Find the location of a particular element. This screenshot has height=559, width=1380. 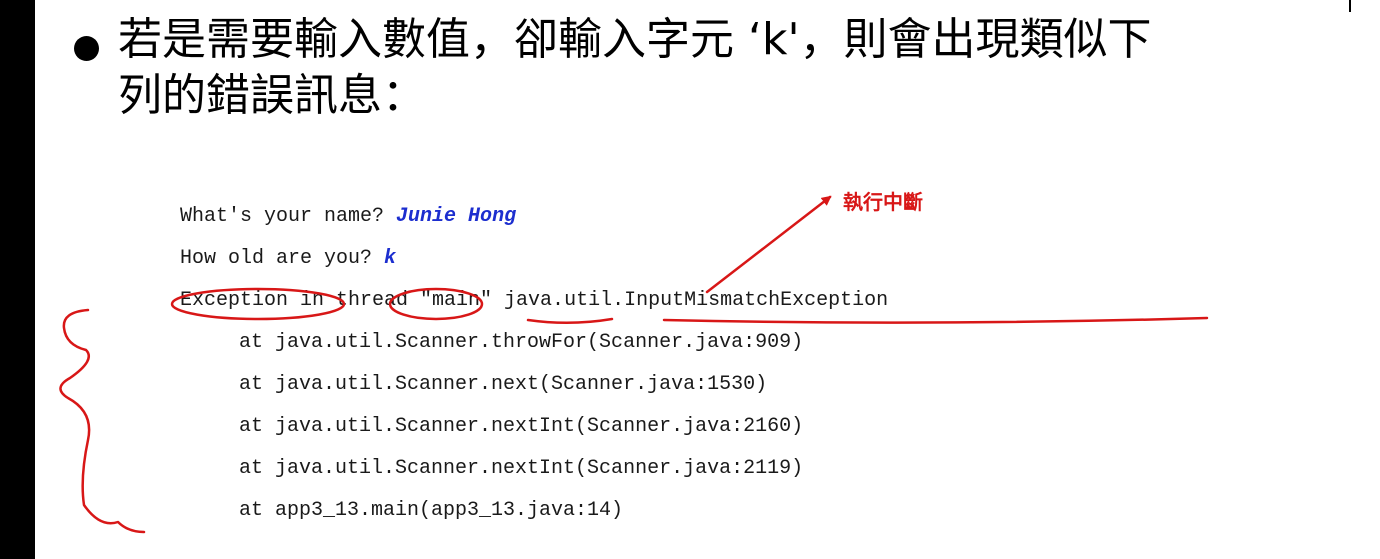

curly-brace-icon is located at coordinates (102, 421).